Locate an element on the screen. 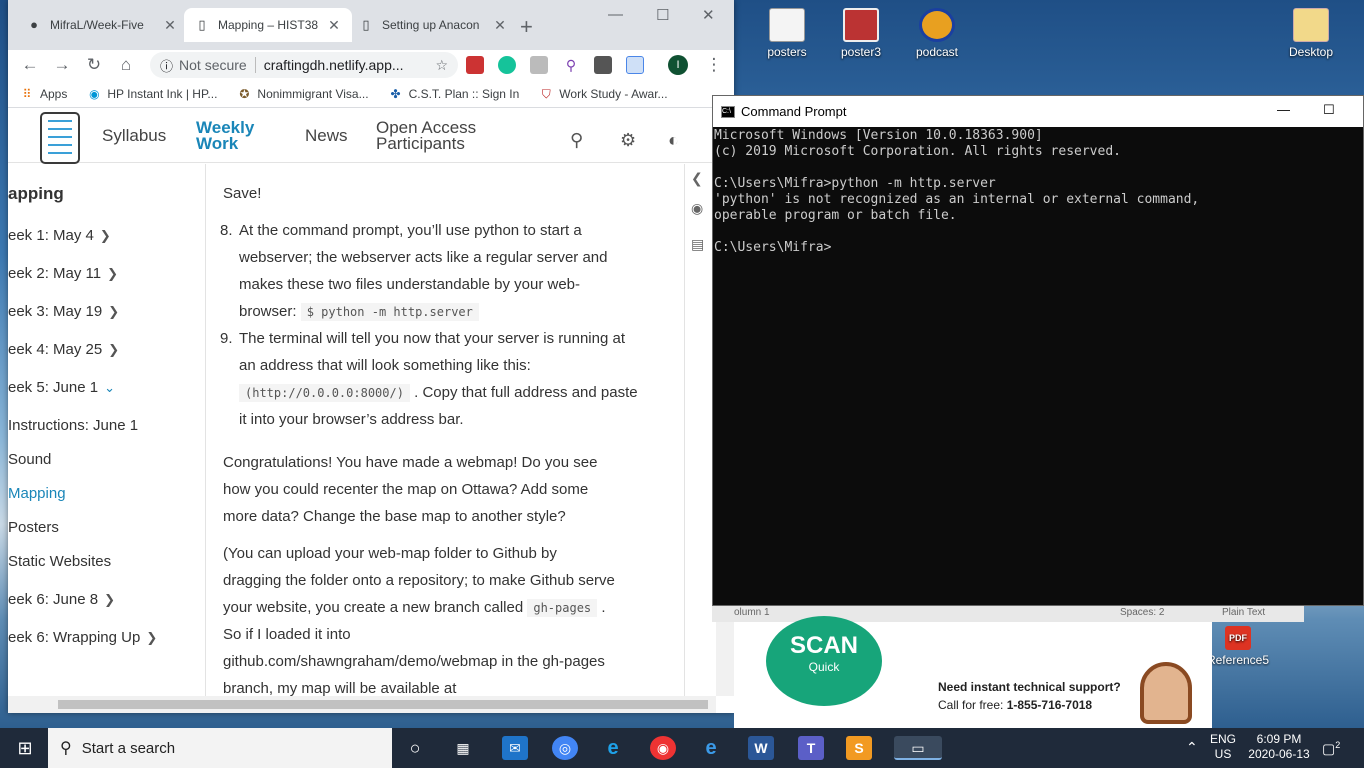 The height and width of the screenshot is (768, 1364). word-icon: W is located at coordinates (761, 748).